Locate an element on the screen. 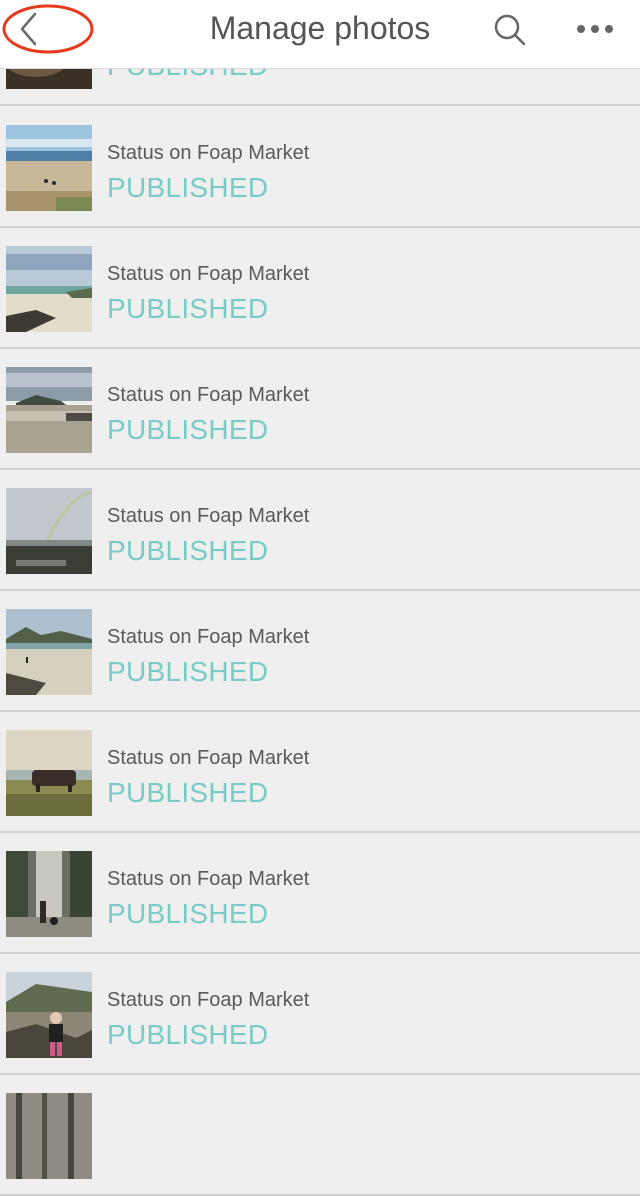 This screenshot has width=640, height=1196. more-options-button is located at coordinates (595, 29).